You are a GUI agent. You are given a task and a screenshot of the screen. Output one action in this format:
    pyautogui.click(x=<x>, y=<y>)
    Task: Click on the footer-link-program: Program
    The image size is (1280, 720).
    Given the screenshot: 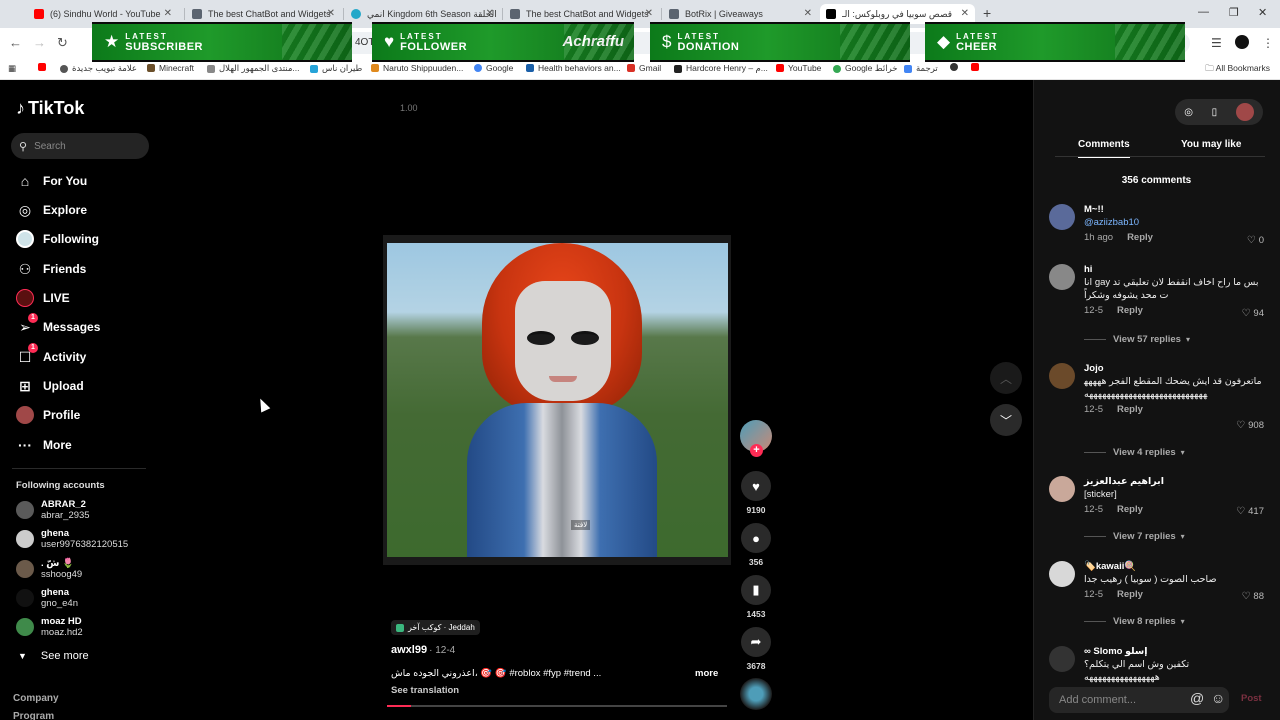 What is the action you would take?
    pyautogui.click(x=33, y=715)
    